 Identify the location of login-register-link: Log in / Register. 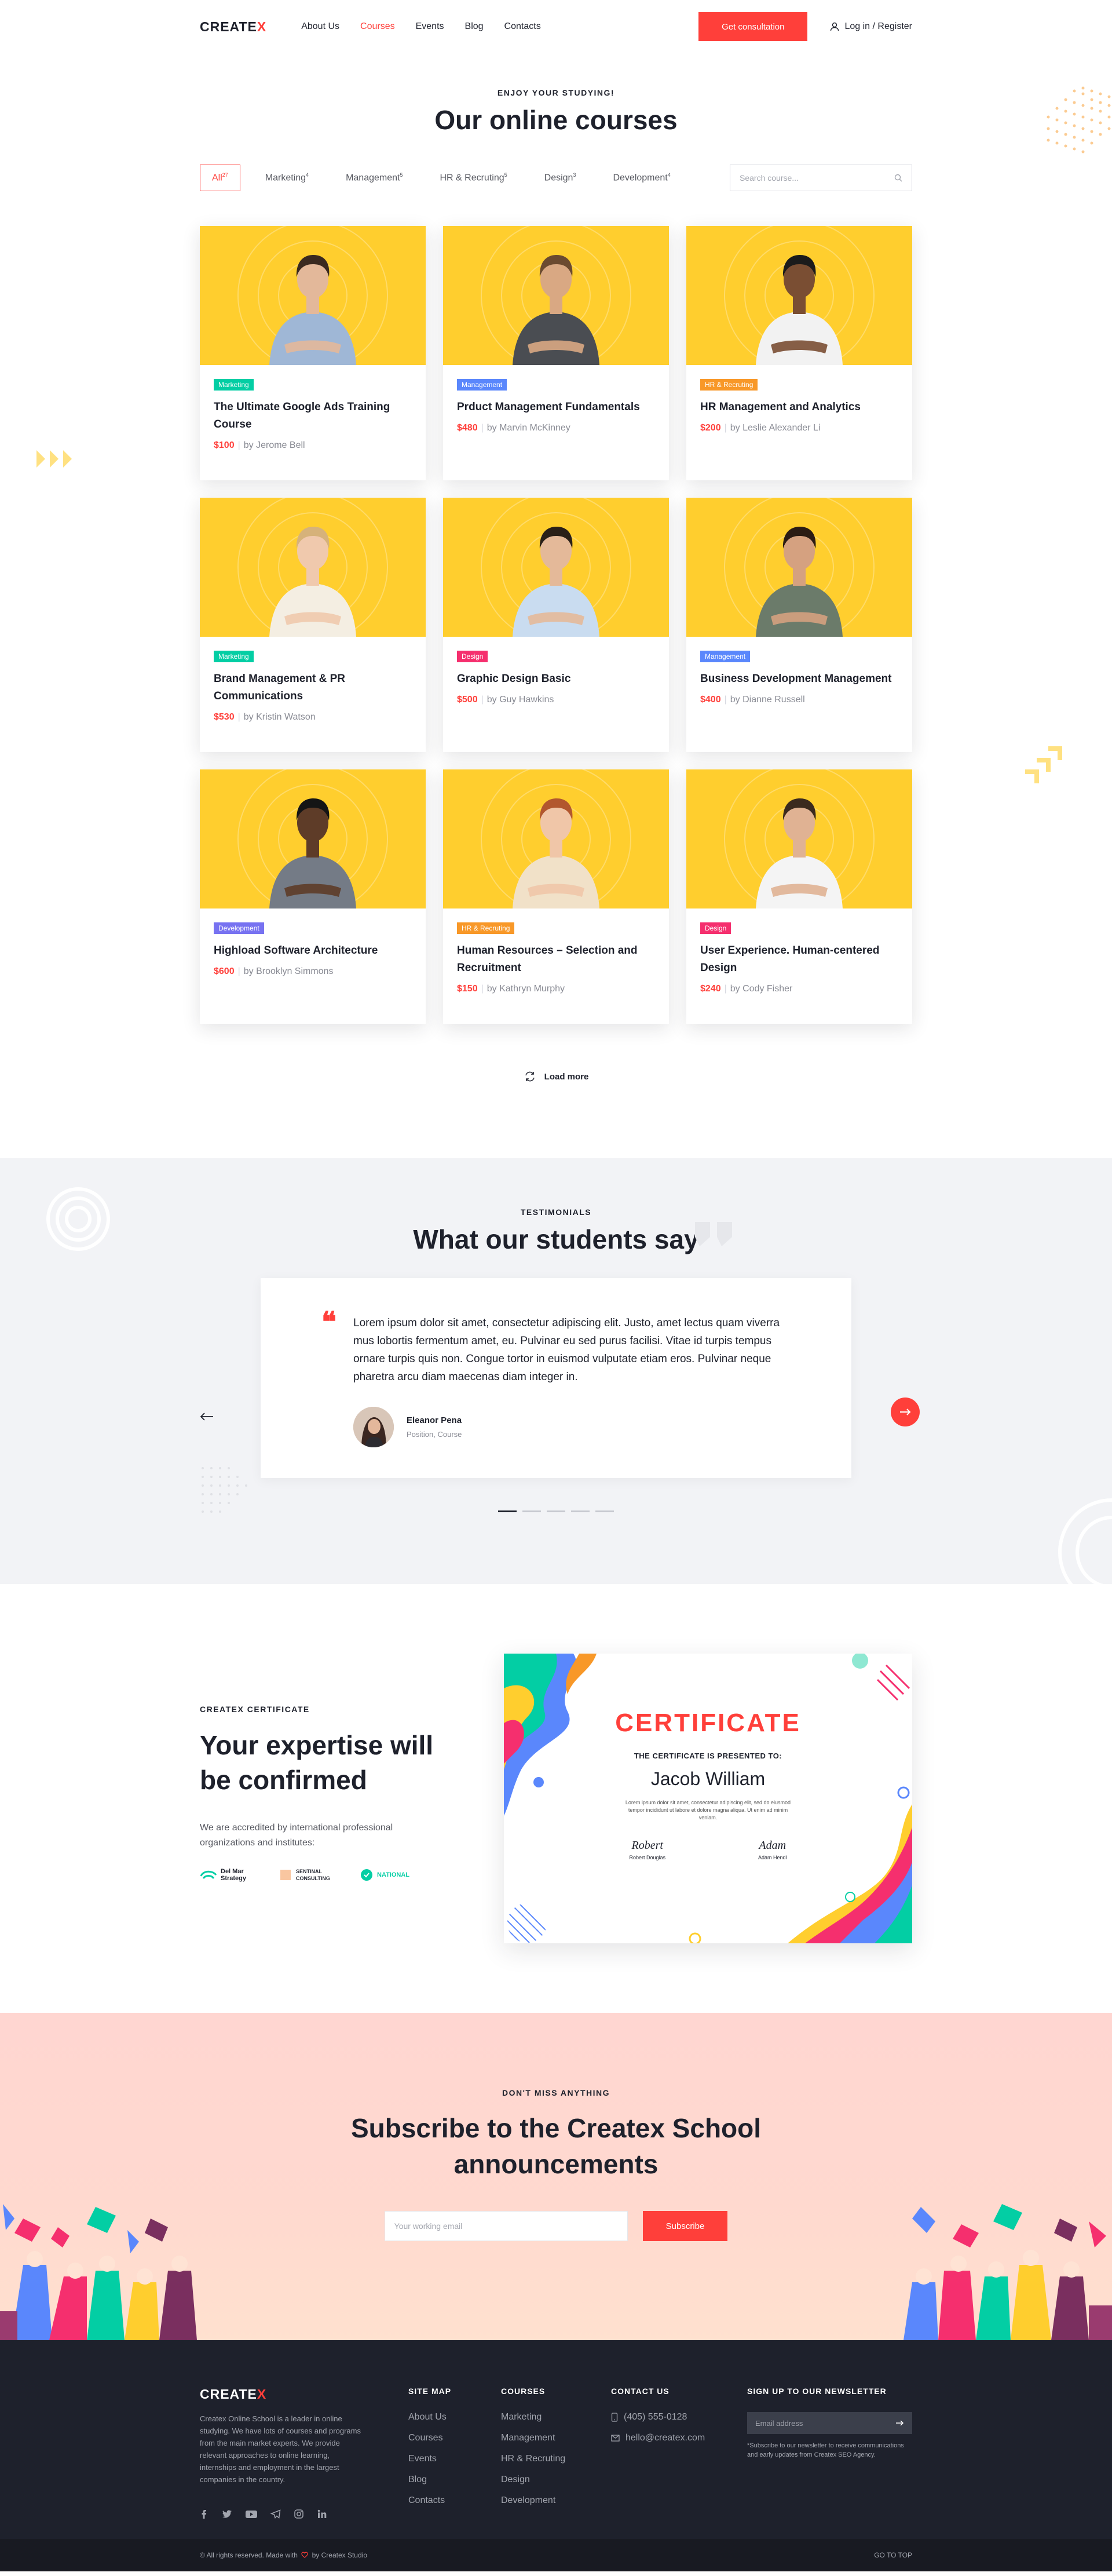
(871, 26).